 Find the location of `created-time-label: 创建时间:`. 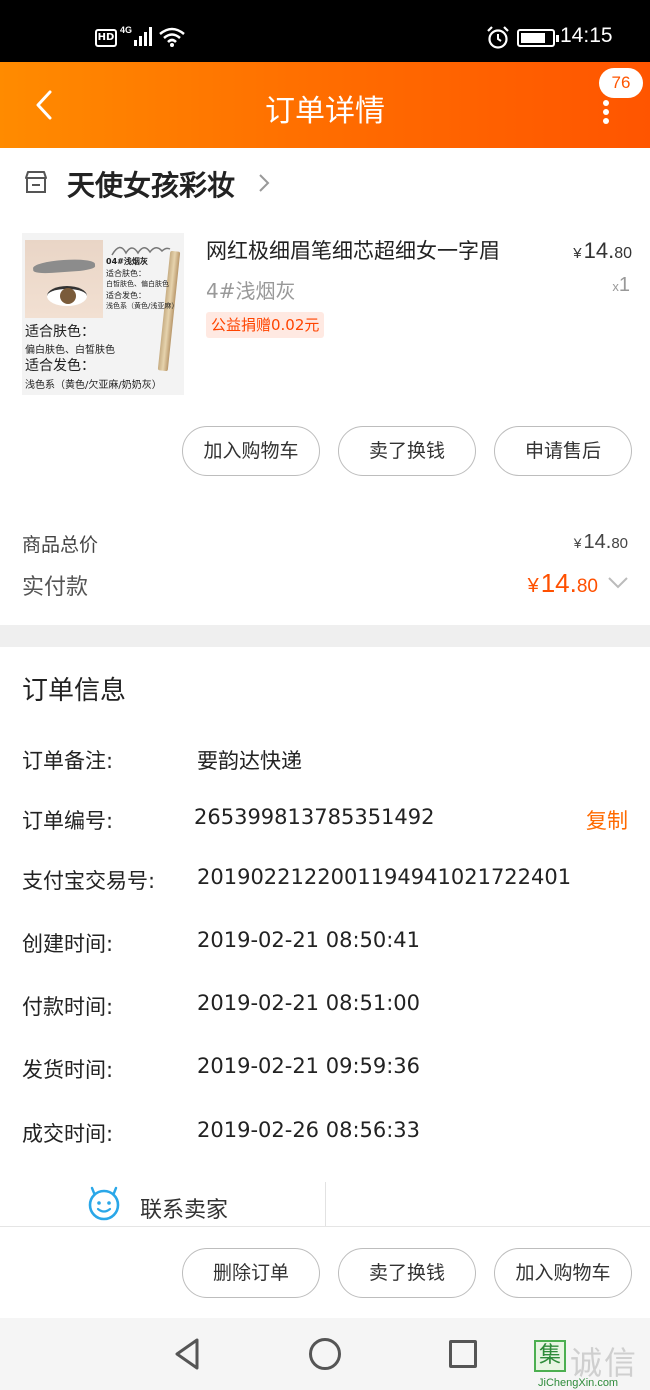

created-time-label: 创建时间: is located at coordinates (68, 944).